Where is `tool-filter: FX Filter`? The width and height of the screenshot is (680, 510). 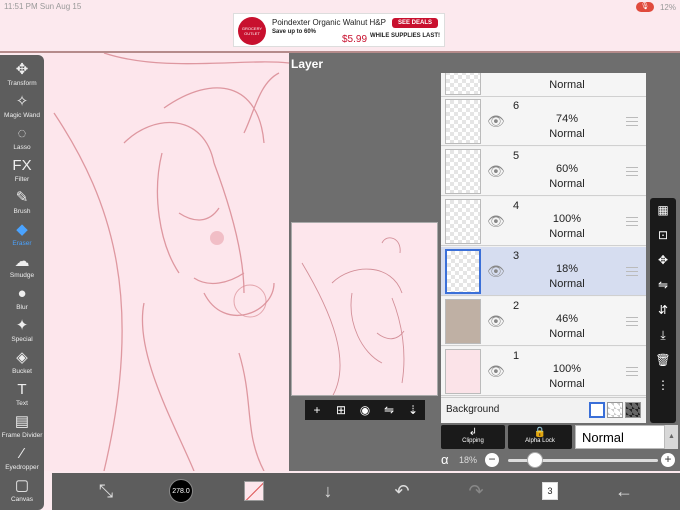 tool-filter: FX Filter is located at coordinates (22, 172).